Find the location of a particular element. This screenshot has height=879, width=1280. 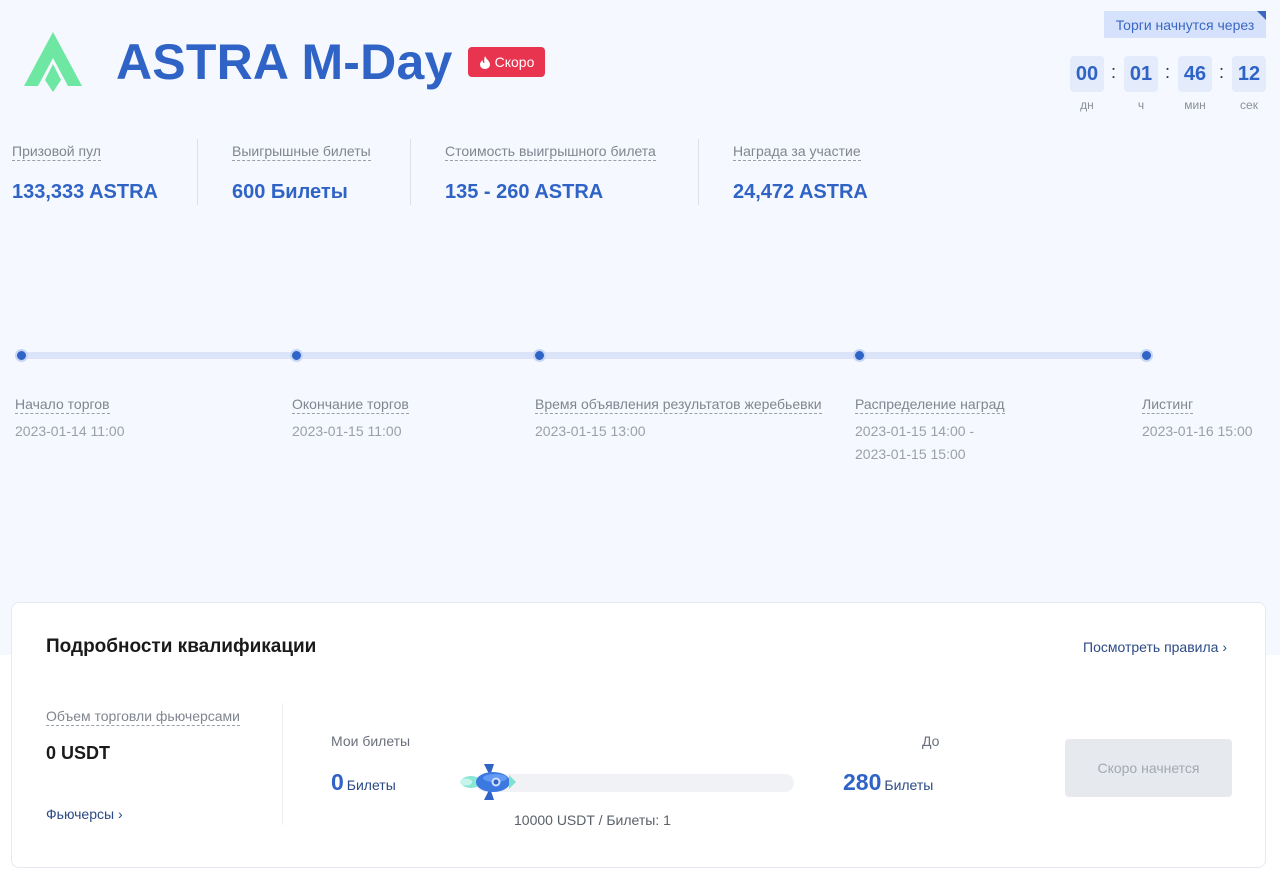

countdown-hours: 01 is located at coordinates (1141, 74).